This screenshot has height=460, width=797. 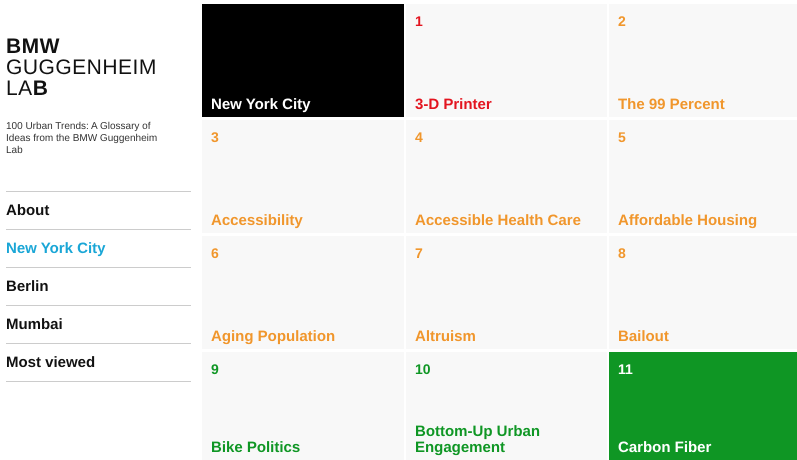 I want to click on trend-number: 9, so click(x=215, y=369).